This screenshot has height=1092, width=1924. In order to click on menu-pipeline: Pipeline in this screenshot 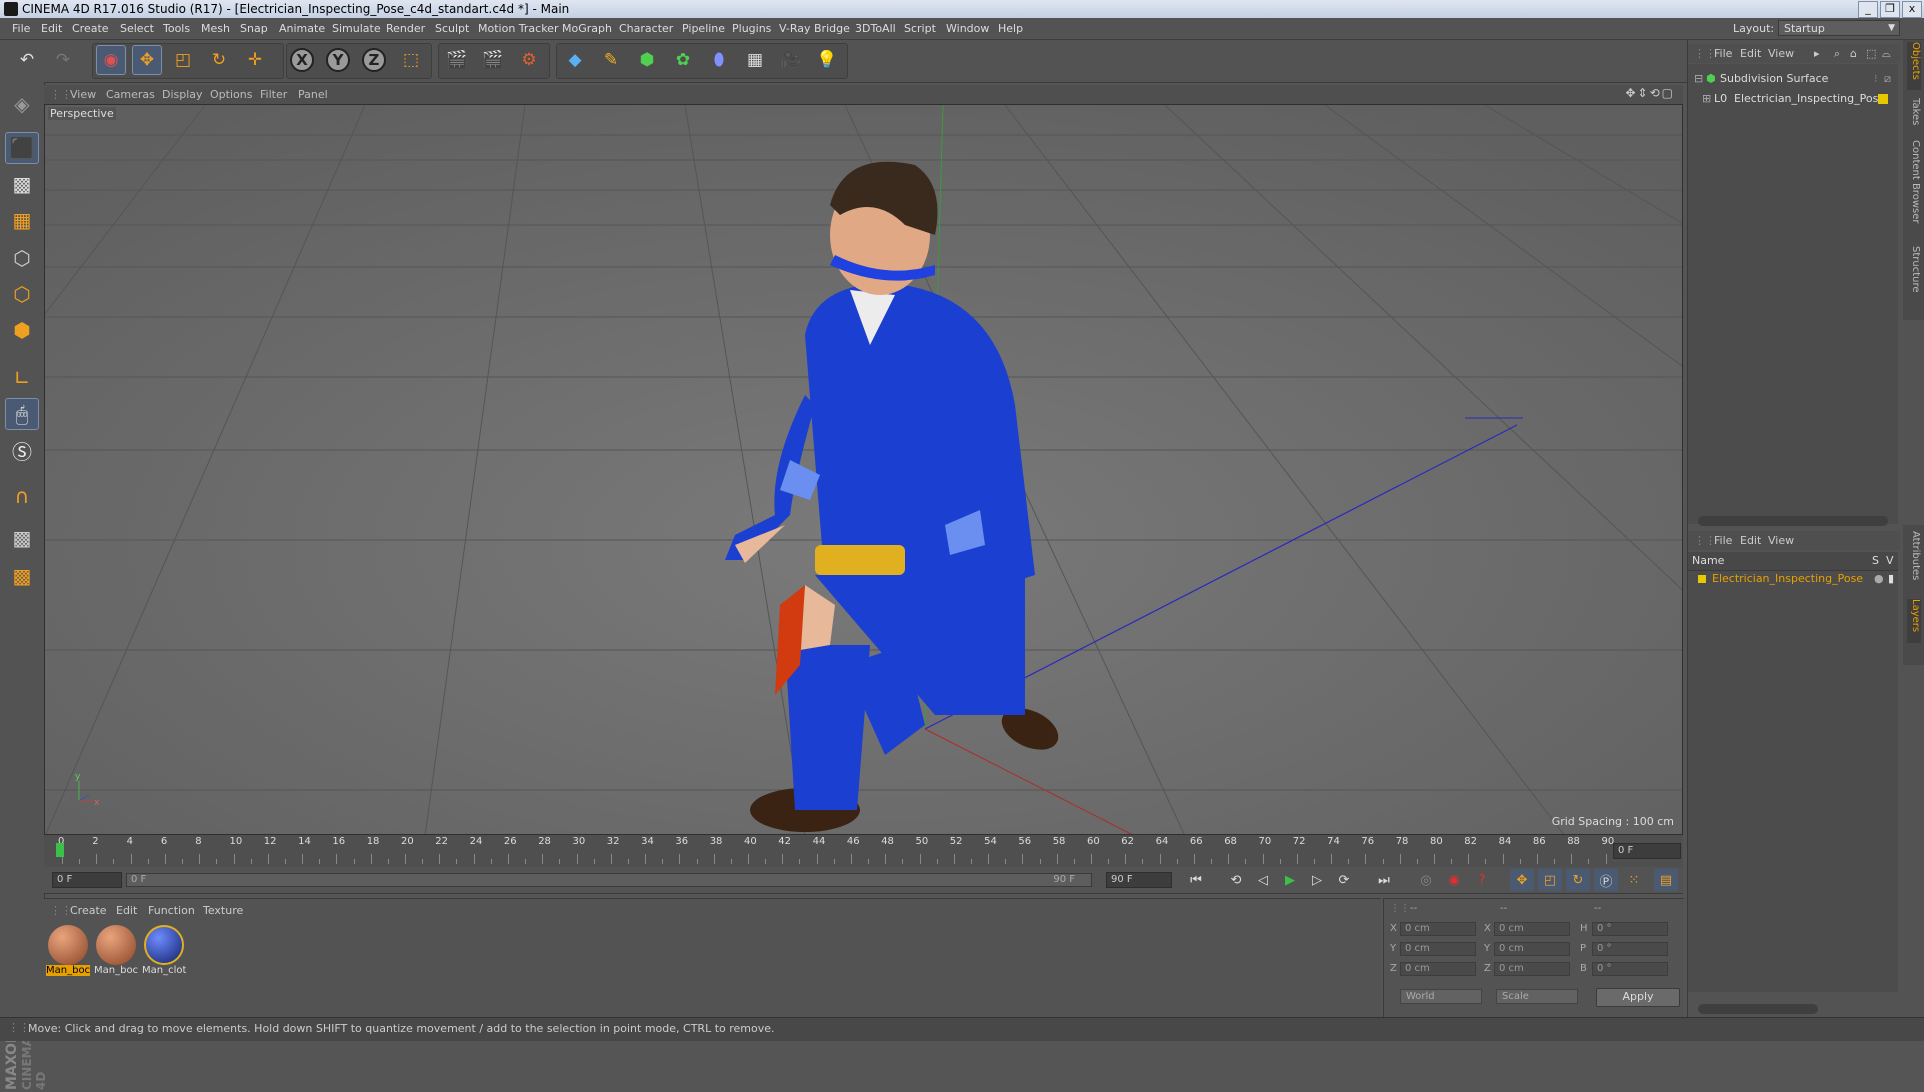, I will do `click(703, 28)`.